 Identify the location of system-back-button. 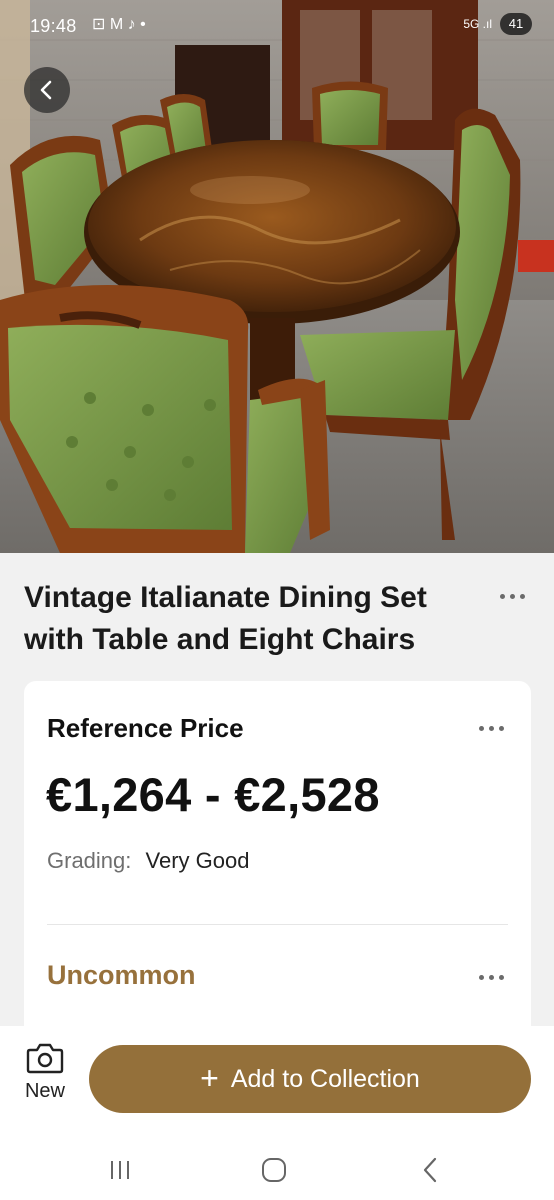
(430, 1170).